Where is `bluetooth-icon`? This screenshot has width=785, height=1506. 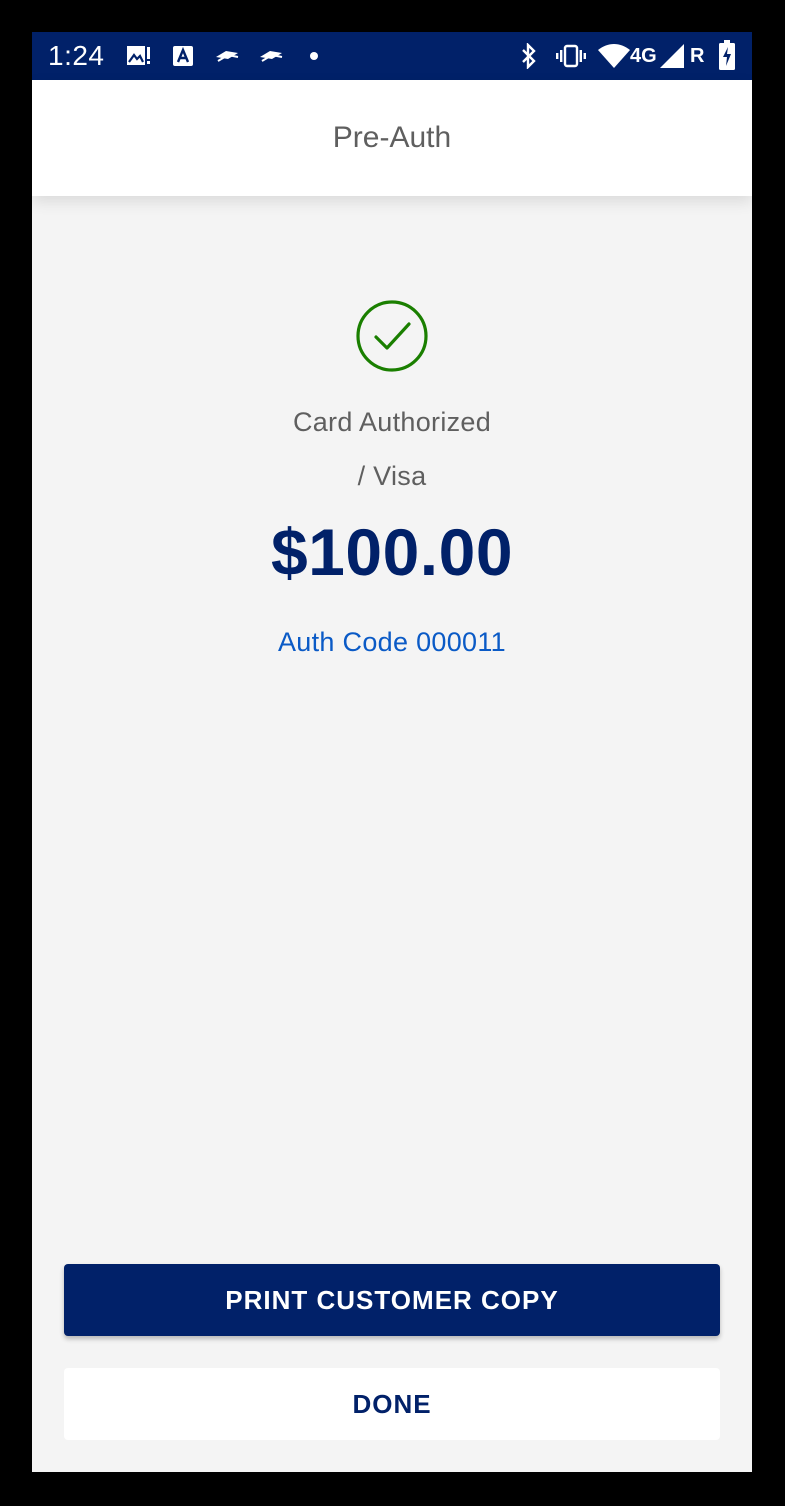
bluetooth-icon is located at coordinates (529, 56).